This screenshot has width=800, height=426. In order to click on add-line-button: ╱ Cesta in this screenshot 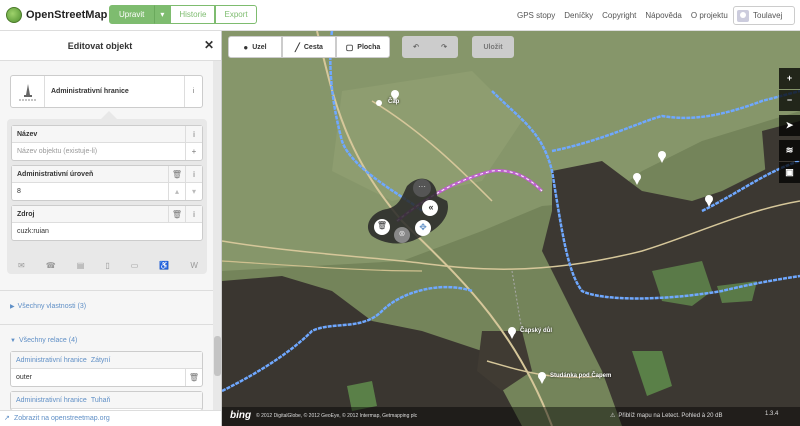, I will do `click(309, 47)`.